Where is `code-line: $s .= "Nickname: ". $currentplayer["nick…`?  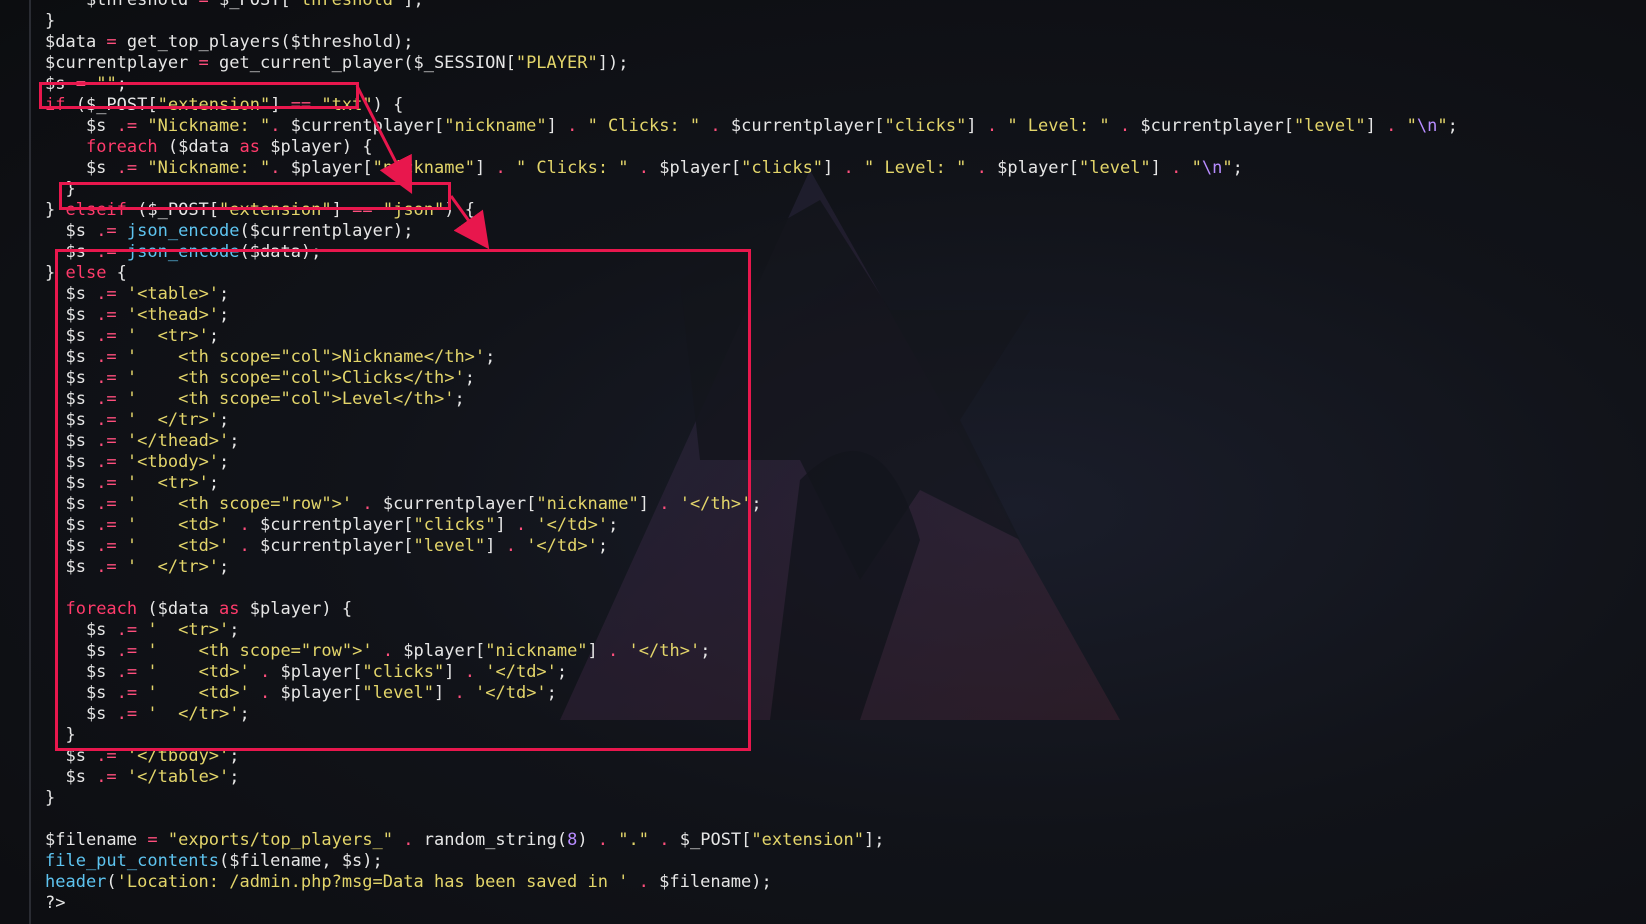
code-line: $s .= "Nickname: ". $currentplayer["nick… is located at coordinates (751, 126).